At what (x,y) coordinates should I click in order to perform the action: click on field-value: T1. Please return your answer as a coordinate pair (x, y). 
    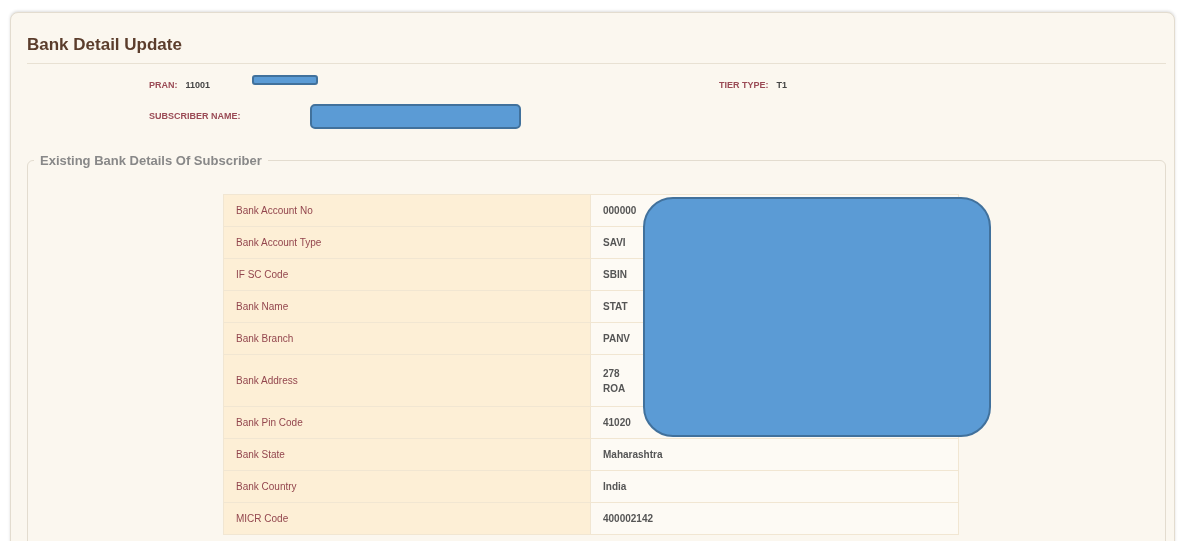
    Looking at the image, I should click on (782, 85).